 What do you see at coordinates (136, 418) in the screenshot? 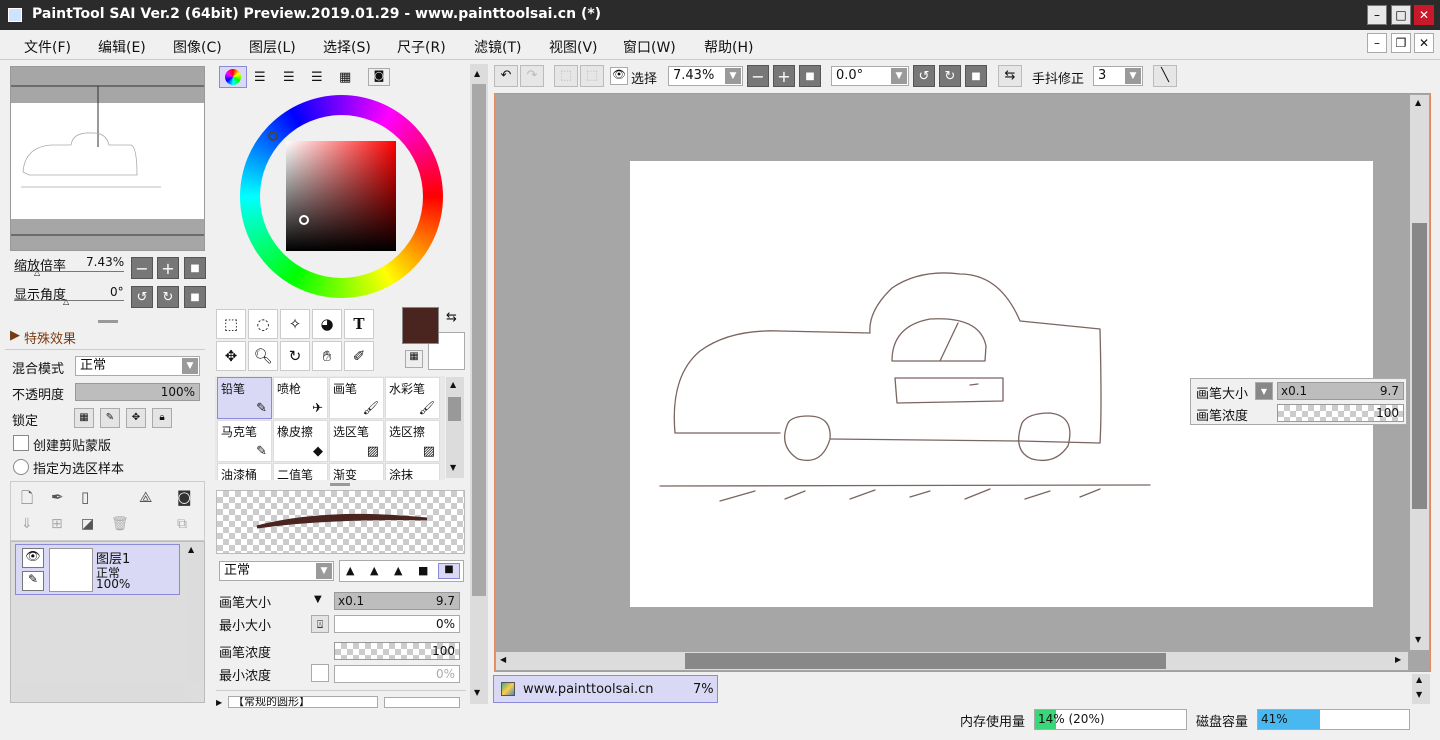
I see `lock-move-icon: ✥` at bounding box center [136, 418].